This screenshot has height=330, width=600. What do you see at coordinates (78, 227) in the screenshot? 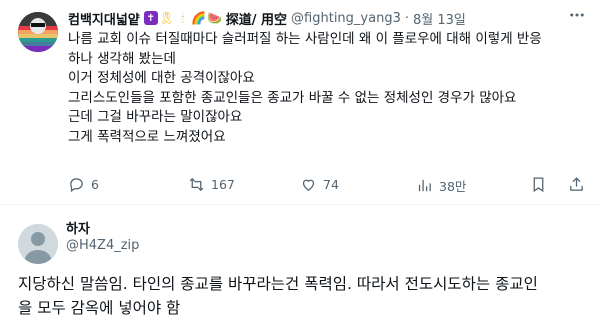
I see `reply-author-name: 하자` at bounding box center [78, 227].